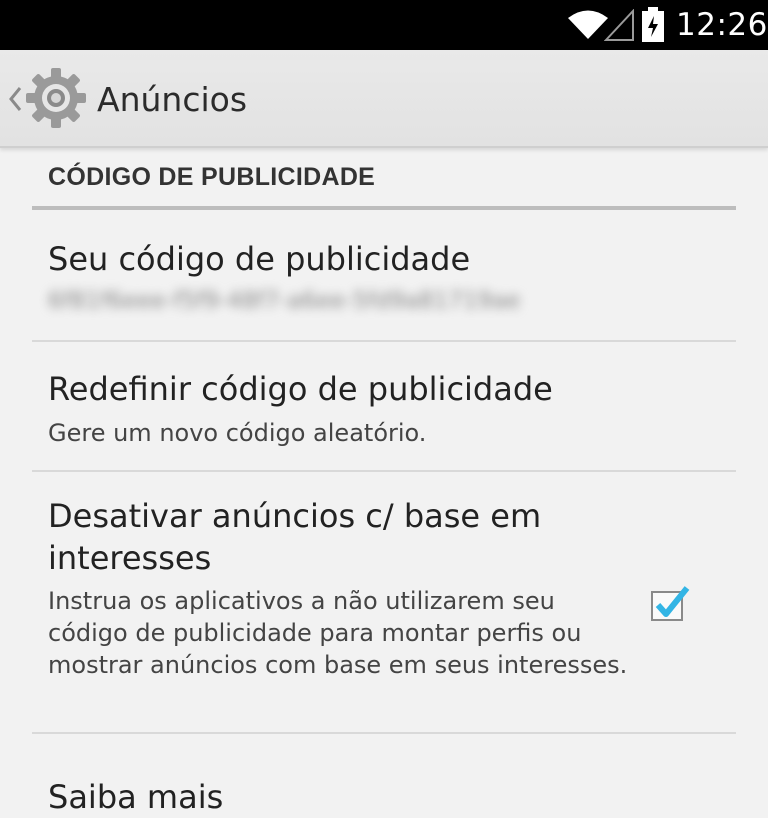  I want to click on settings-gear-icon, so click(56, 98).